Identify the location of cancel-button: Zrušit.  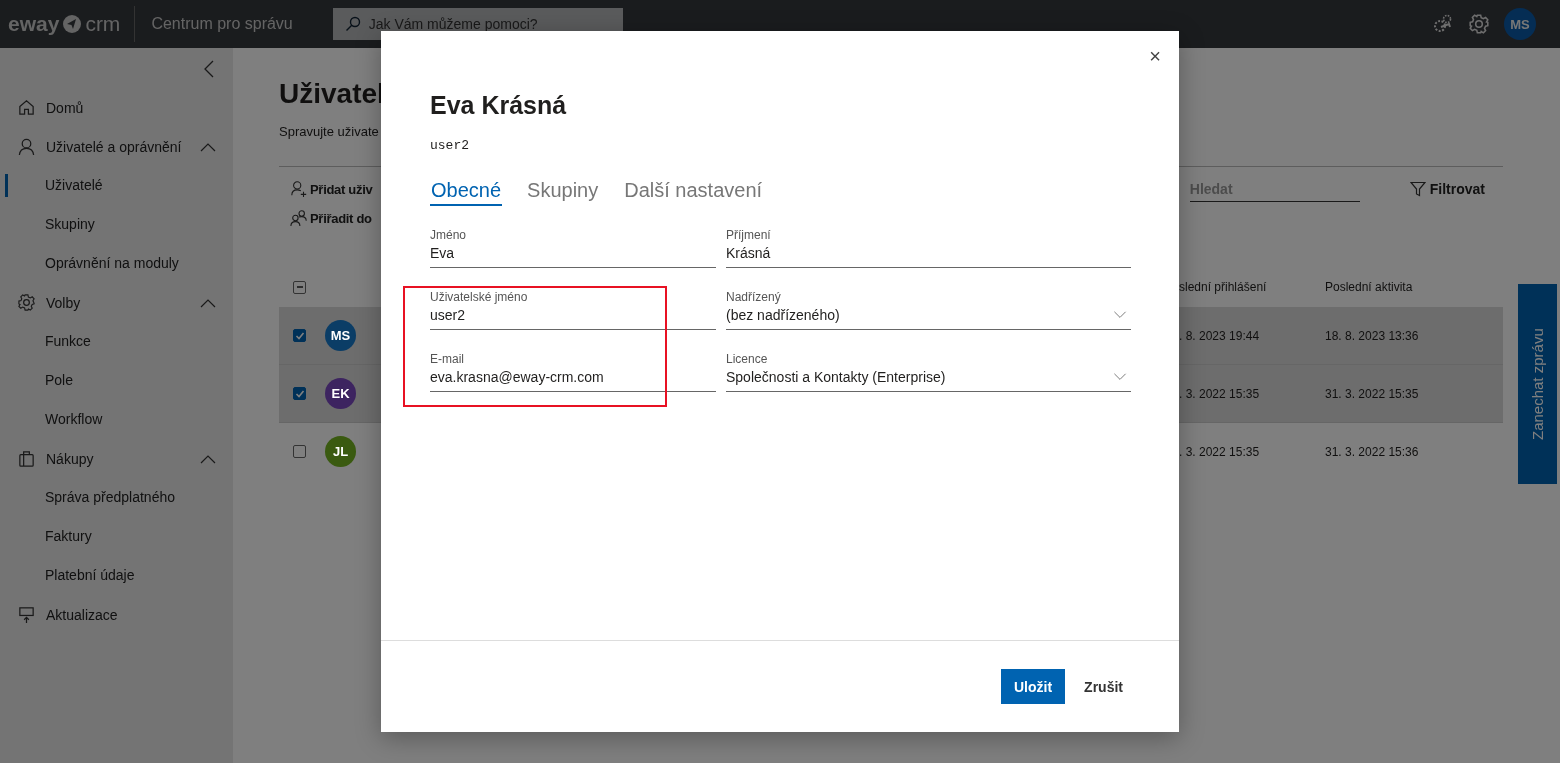
(1103, 686).